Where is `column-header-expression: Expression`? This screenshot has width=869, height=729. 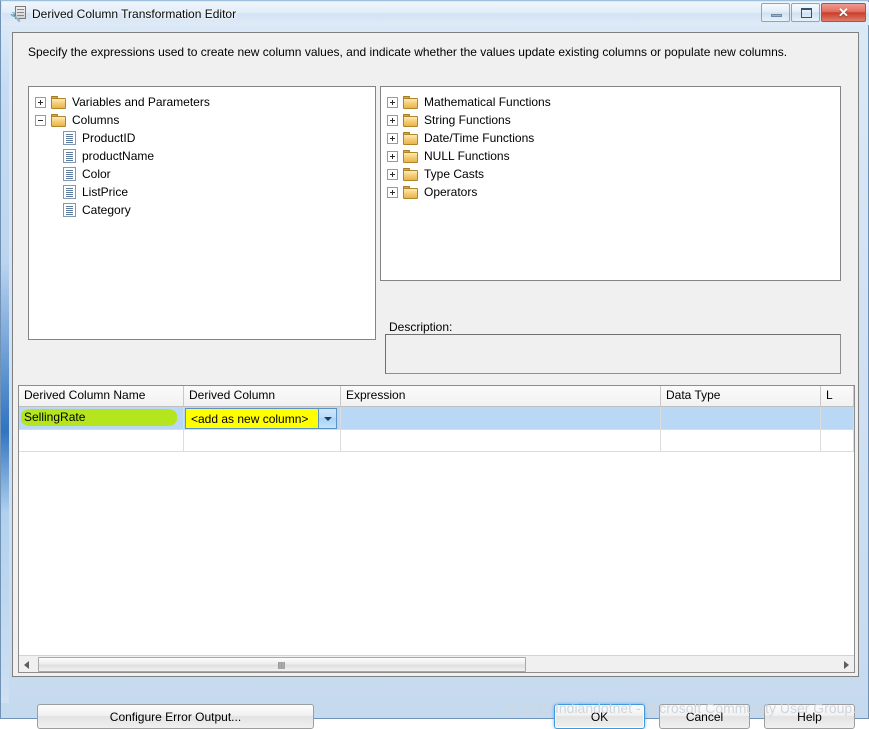 column-header-expression: Expression is located at coordinates (501, 396).